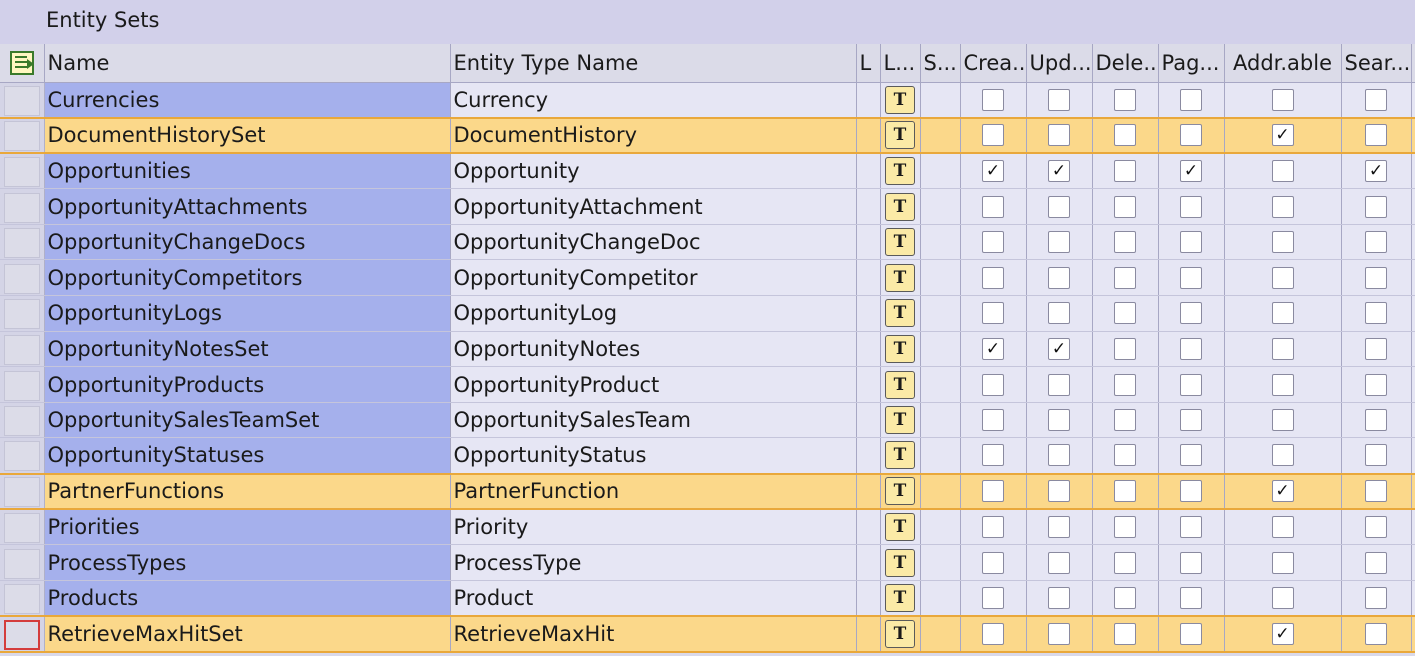  I want to click on entity-type-name-cell: Priority, so click(653, 527).